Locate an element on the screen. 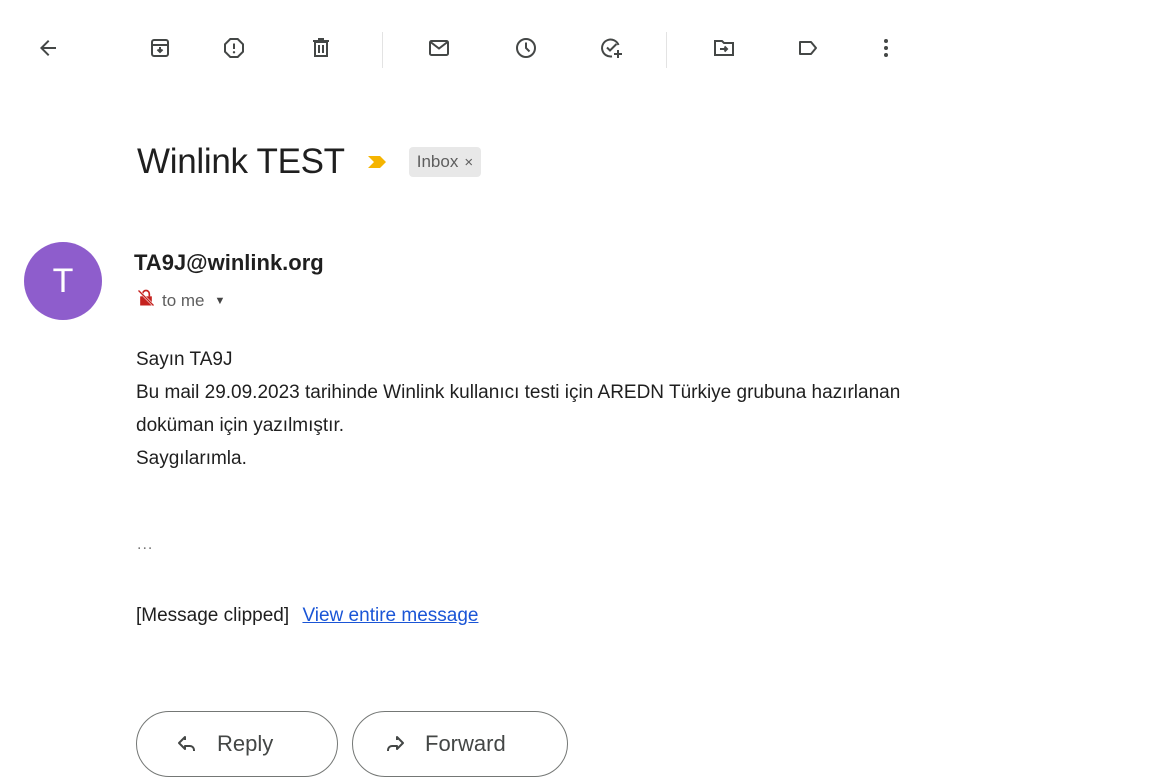 Image resolution: width=1154 pixels, height=783 pixels. recipient-text: to me is located at coordinates (183, 300).